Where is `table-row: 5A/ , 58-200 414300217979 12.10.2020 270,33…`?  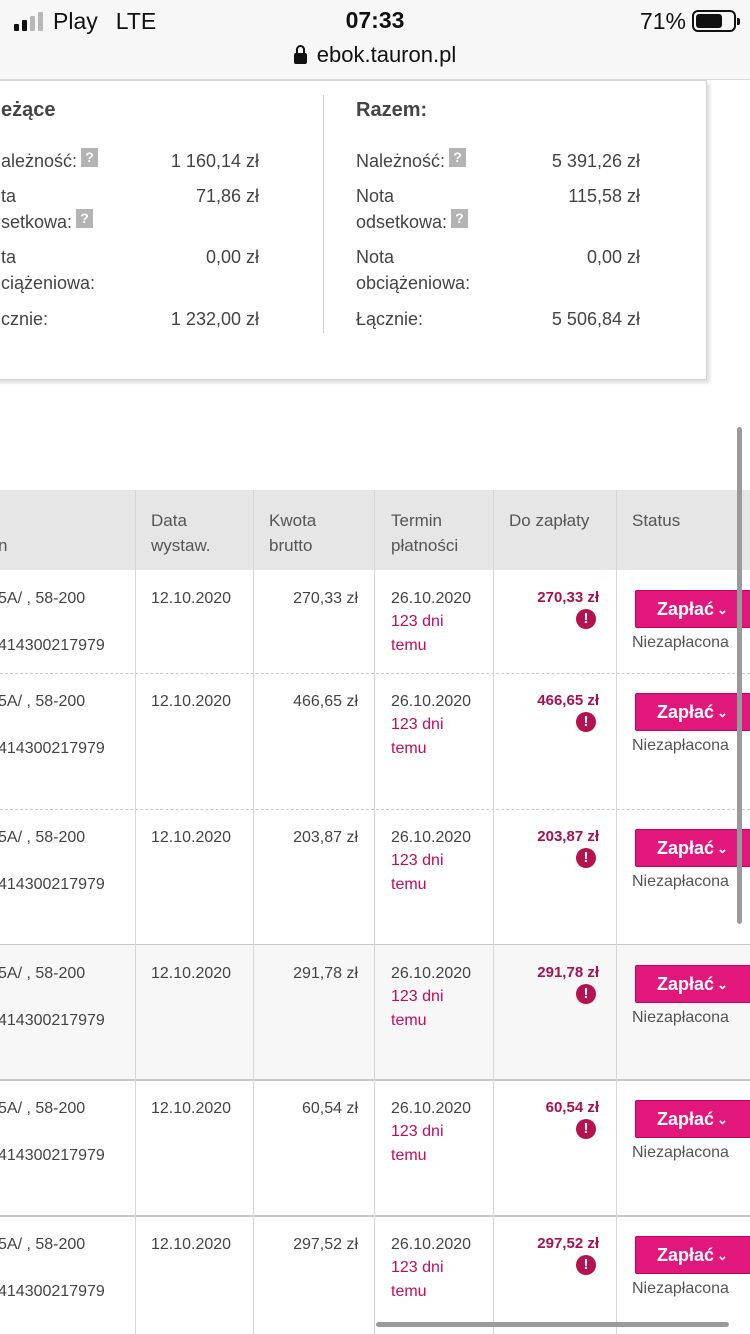
table-row: 5A/ , 58-200 414300217979 12.10.2020 270,33… is located at coordinates (375, 621).